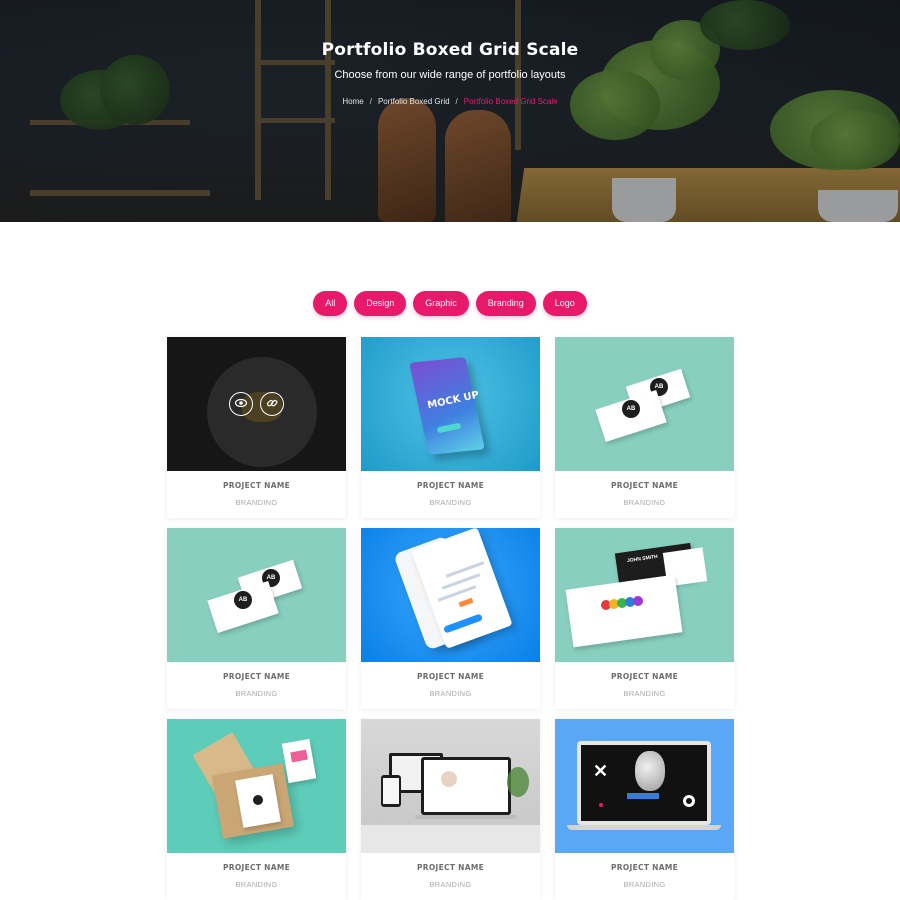 This screenshot has width=900, height=900. I want to click on project-thumbnail: MOCK UP, so click(450, 404).